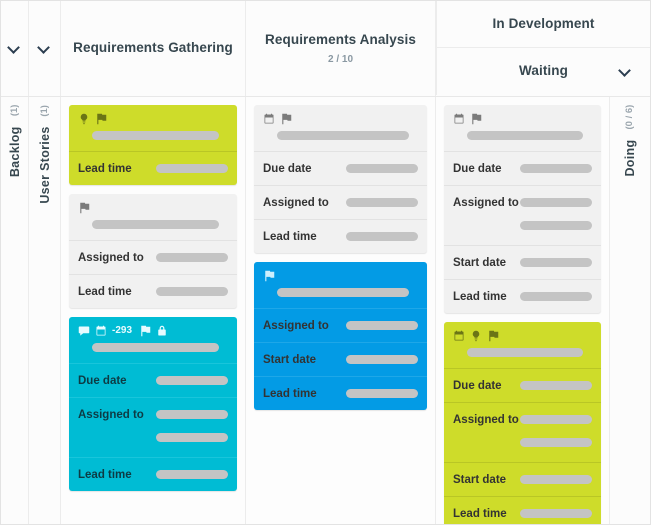 The height and width of the screenshot is (525, 651). What do you see at coordinates (629, 310) in the screenshot?
I see `swimlane-label-doing: Doing (0 / 6)` at bounding box center [629, 310].